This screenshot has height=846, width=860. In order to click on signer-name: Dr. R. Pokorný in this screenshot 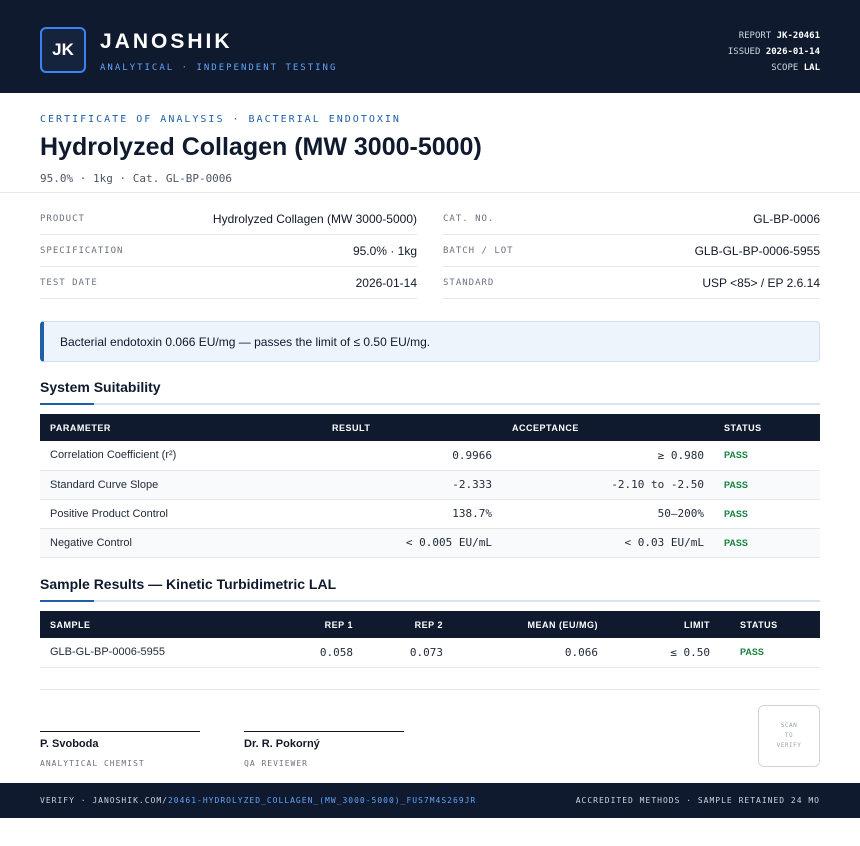, I will do `click(282, 744)`.